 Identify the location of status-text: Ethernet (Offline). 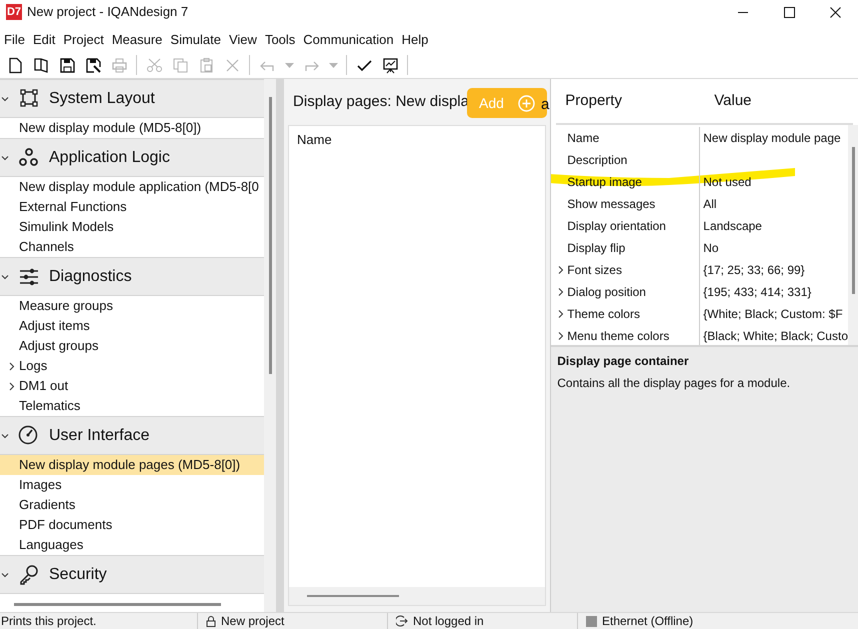
(648, 621).